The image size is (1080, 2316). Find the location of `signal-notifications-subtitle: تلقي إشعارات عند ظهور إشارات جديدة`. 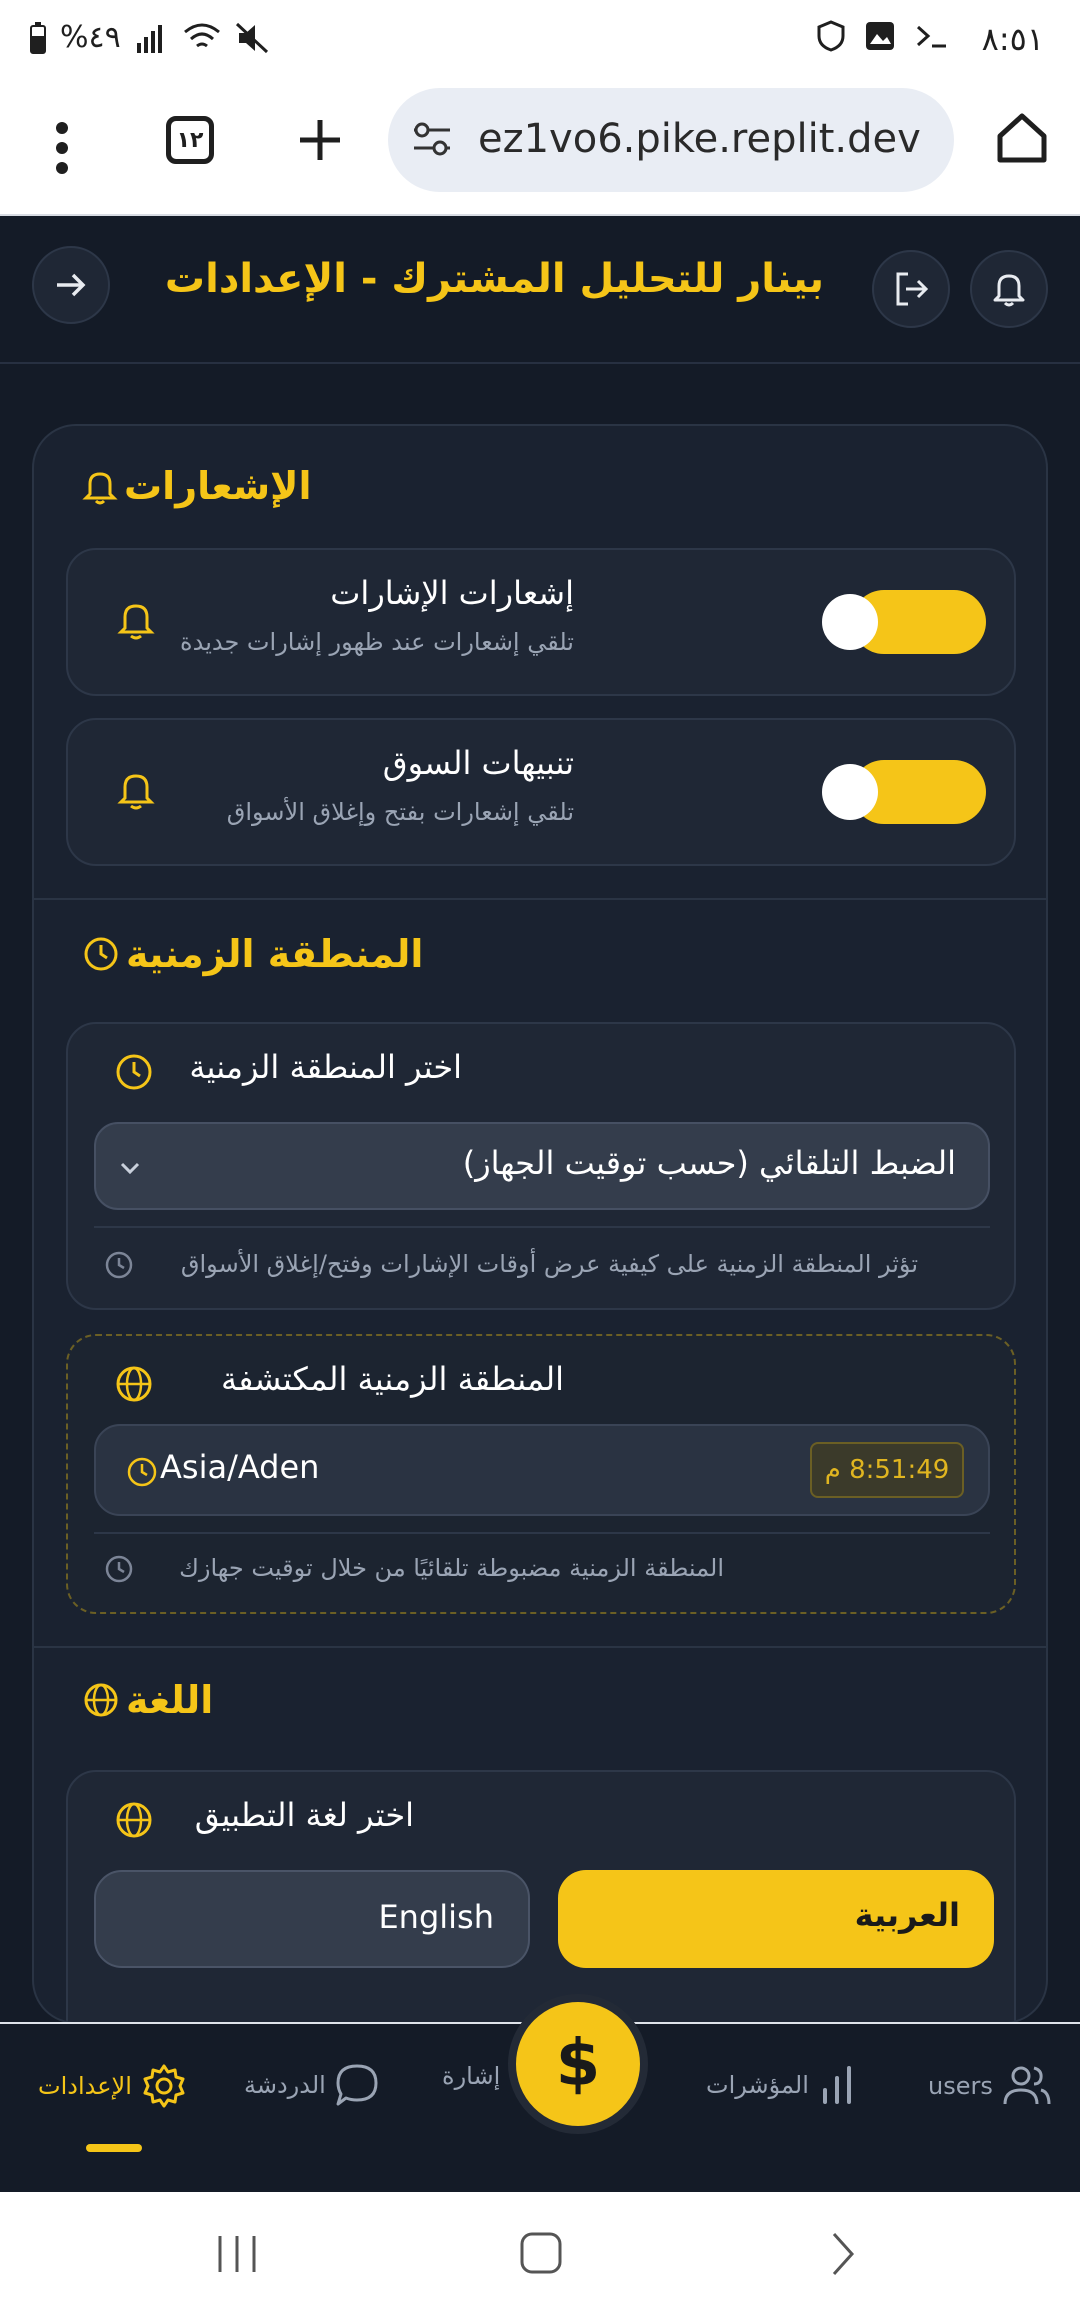

signal-notifications-subtitle: تلقي إشعارات عند ظهور إشارات جديدة is located at coordinates (377, 642).